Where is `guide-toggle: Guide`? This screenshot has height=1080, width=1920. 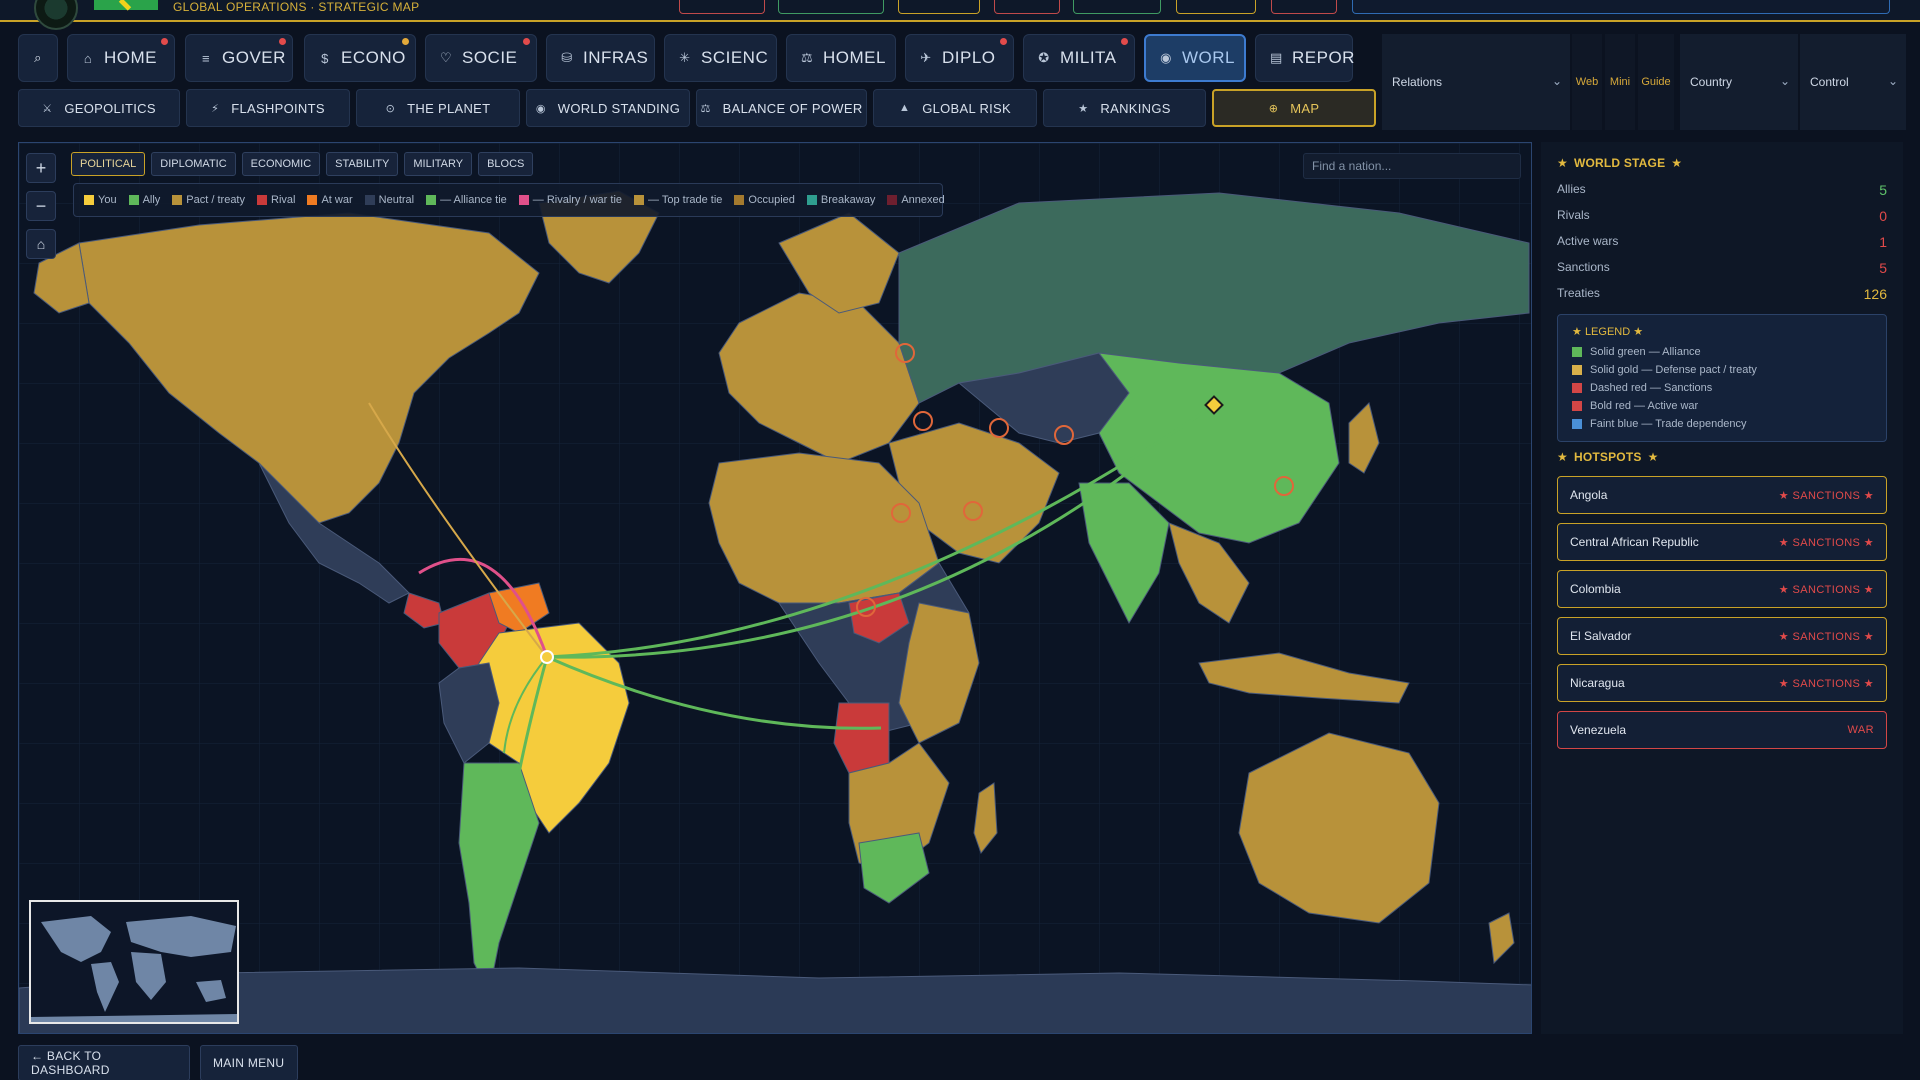 guide-toggle: Guide is located at coordinates (1656, 82).